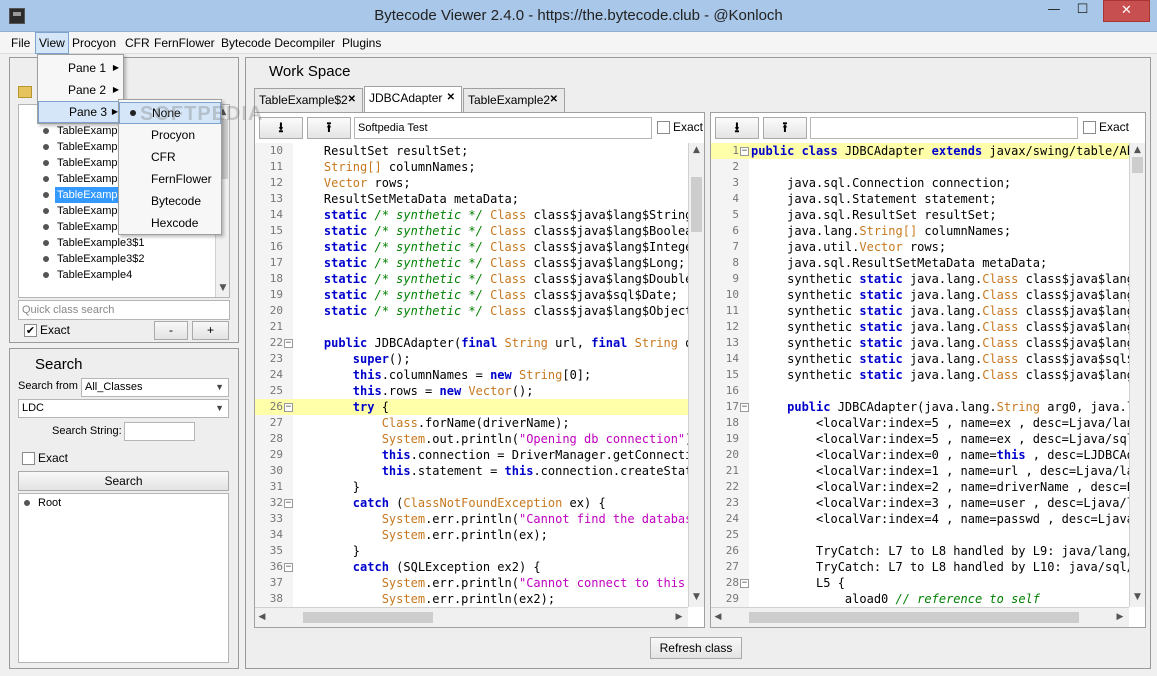  Describe the element at coordinates (514, 100) in the screenshot. I see `tab-tableexample2: TableExample2 ✕` at that location.